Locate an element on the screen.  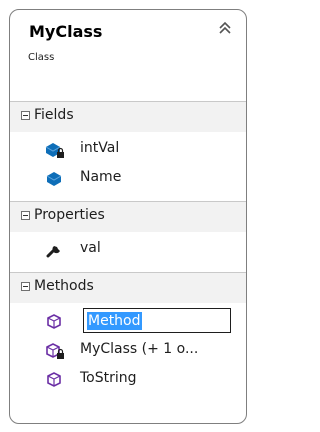
member-label: Name is located at coordinates (101, 177).